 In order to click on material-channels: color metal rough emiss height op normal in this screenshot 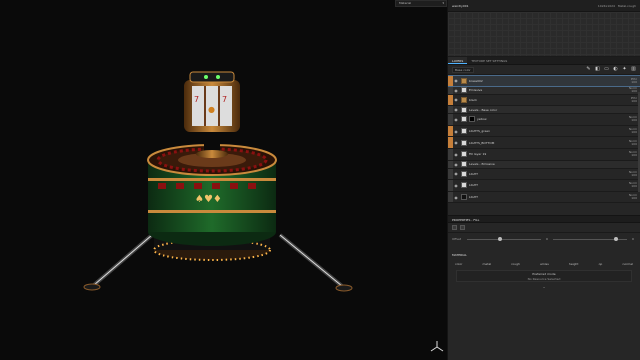, I will do `click(544, 264)`.